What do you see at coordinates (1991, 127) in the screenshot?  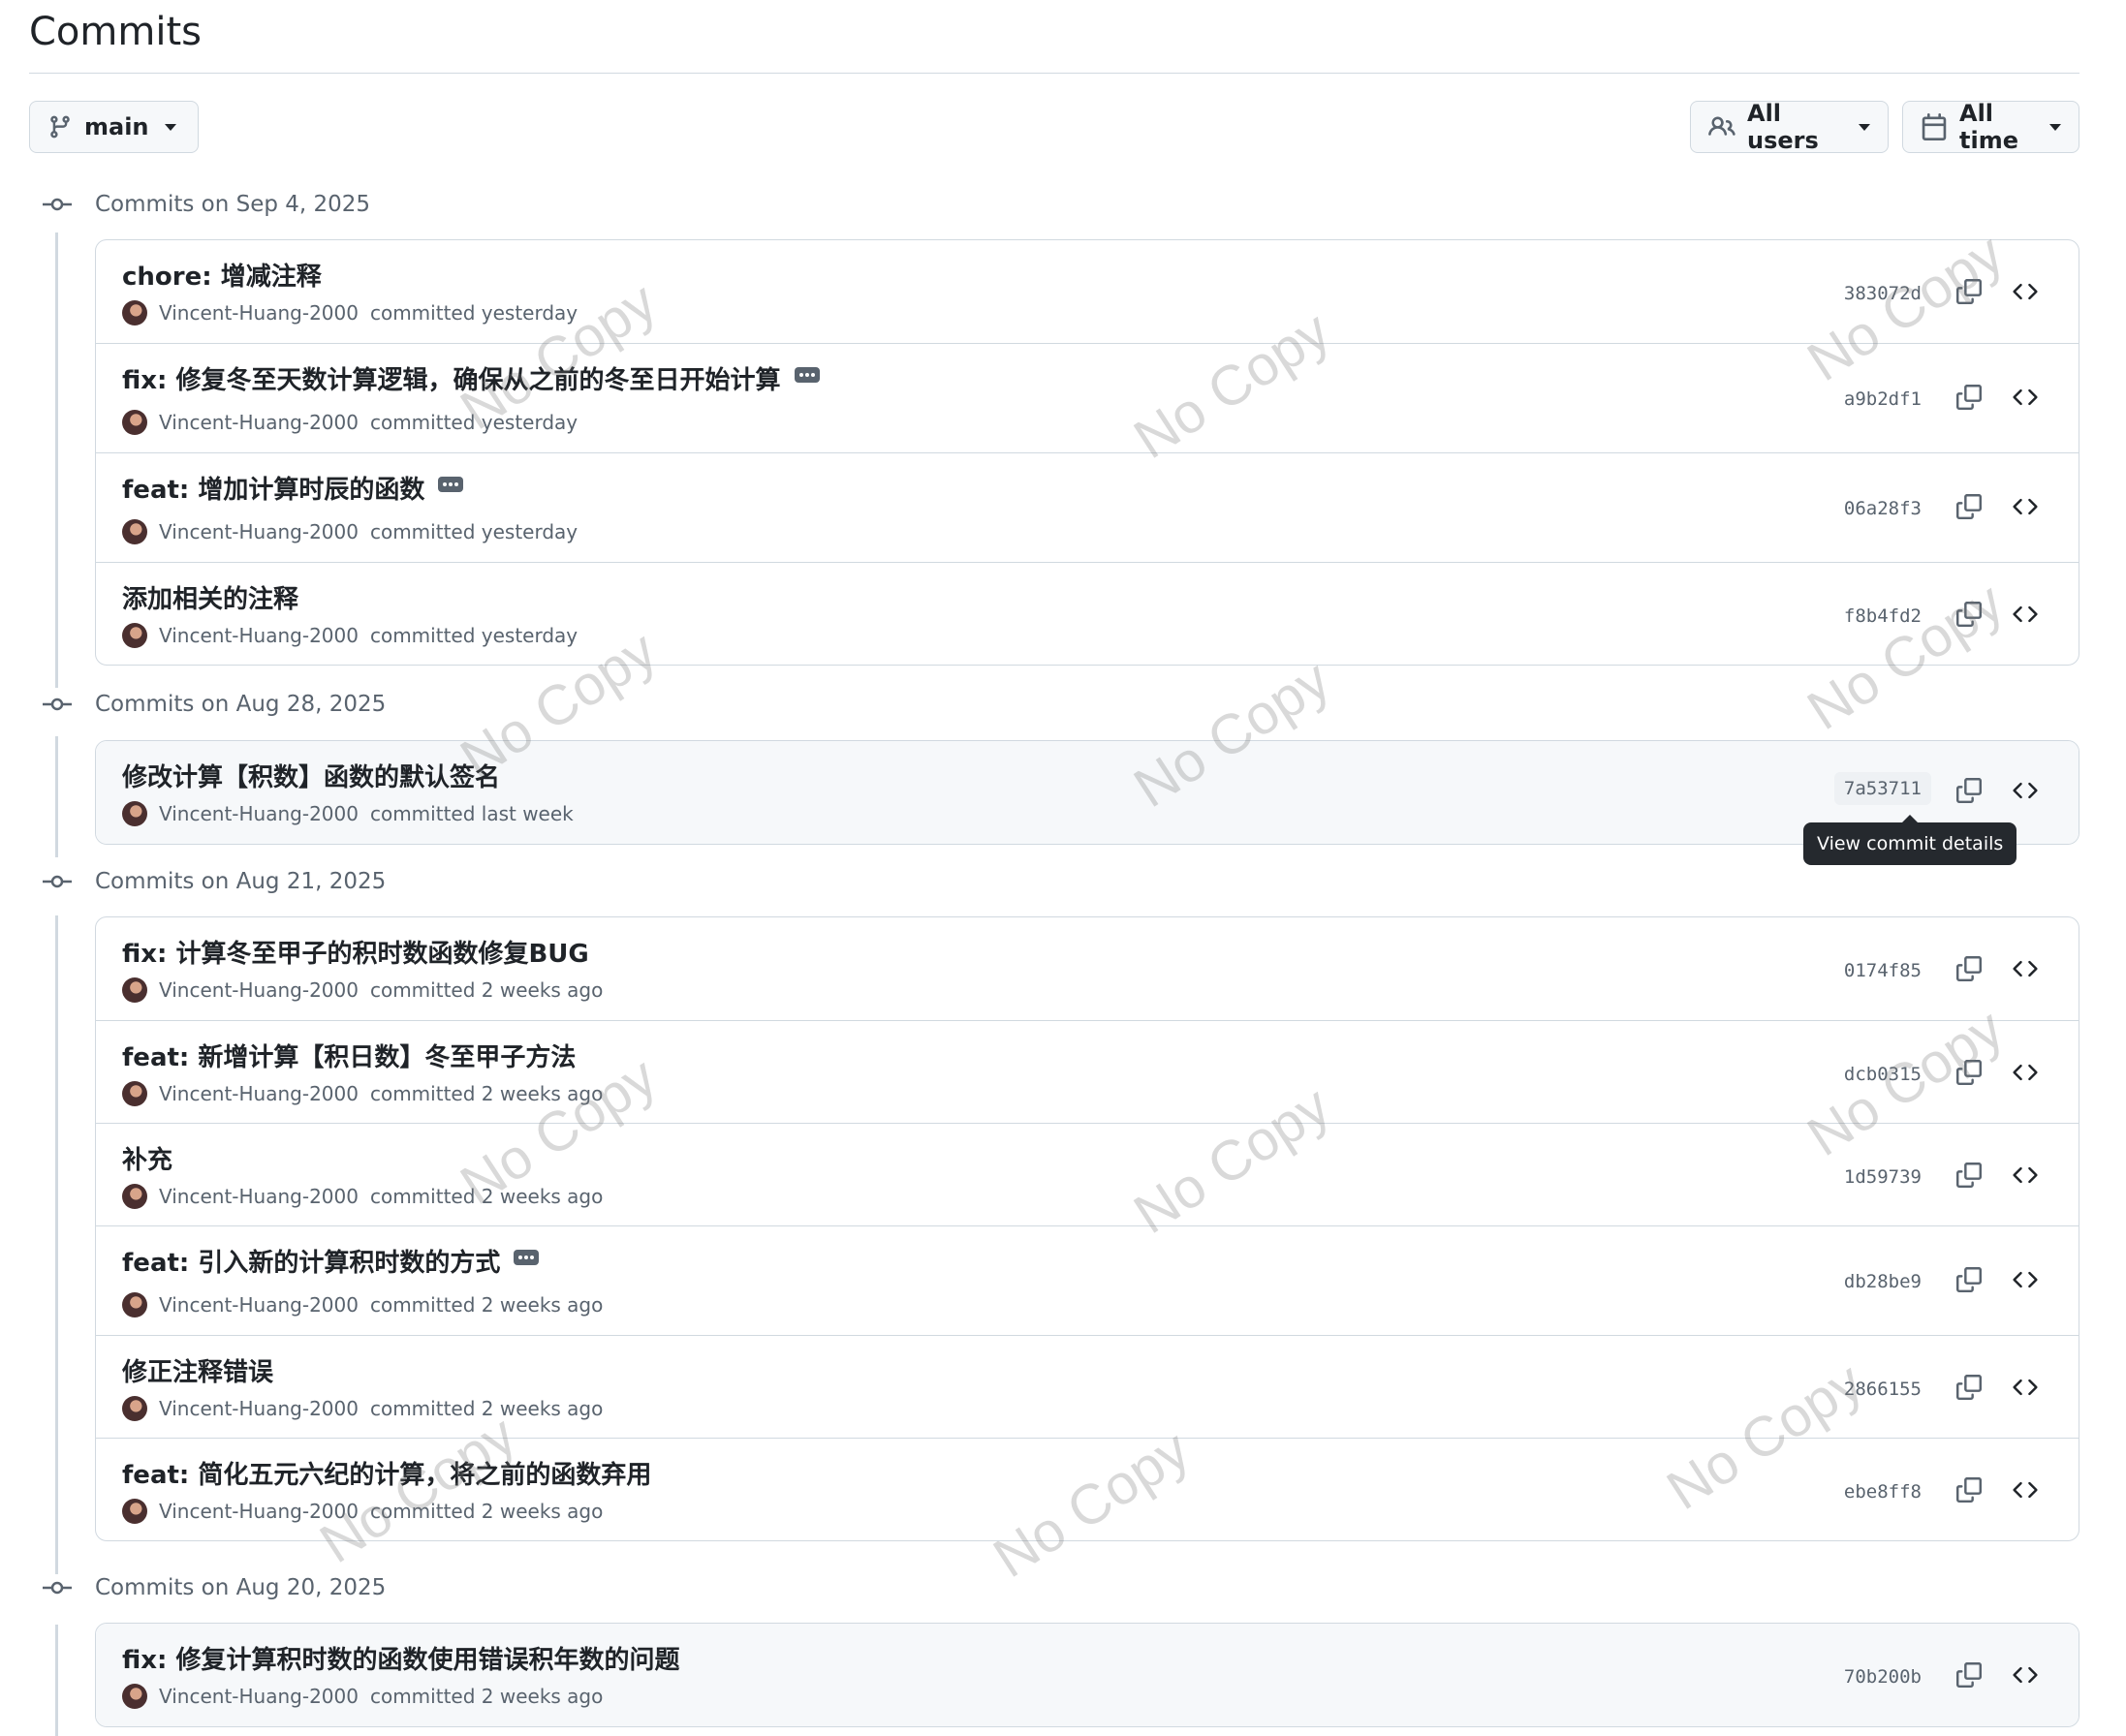 I see `time-filter-button: All time` at bounding box center [1991, 127].